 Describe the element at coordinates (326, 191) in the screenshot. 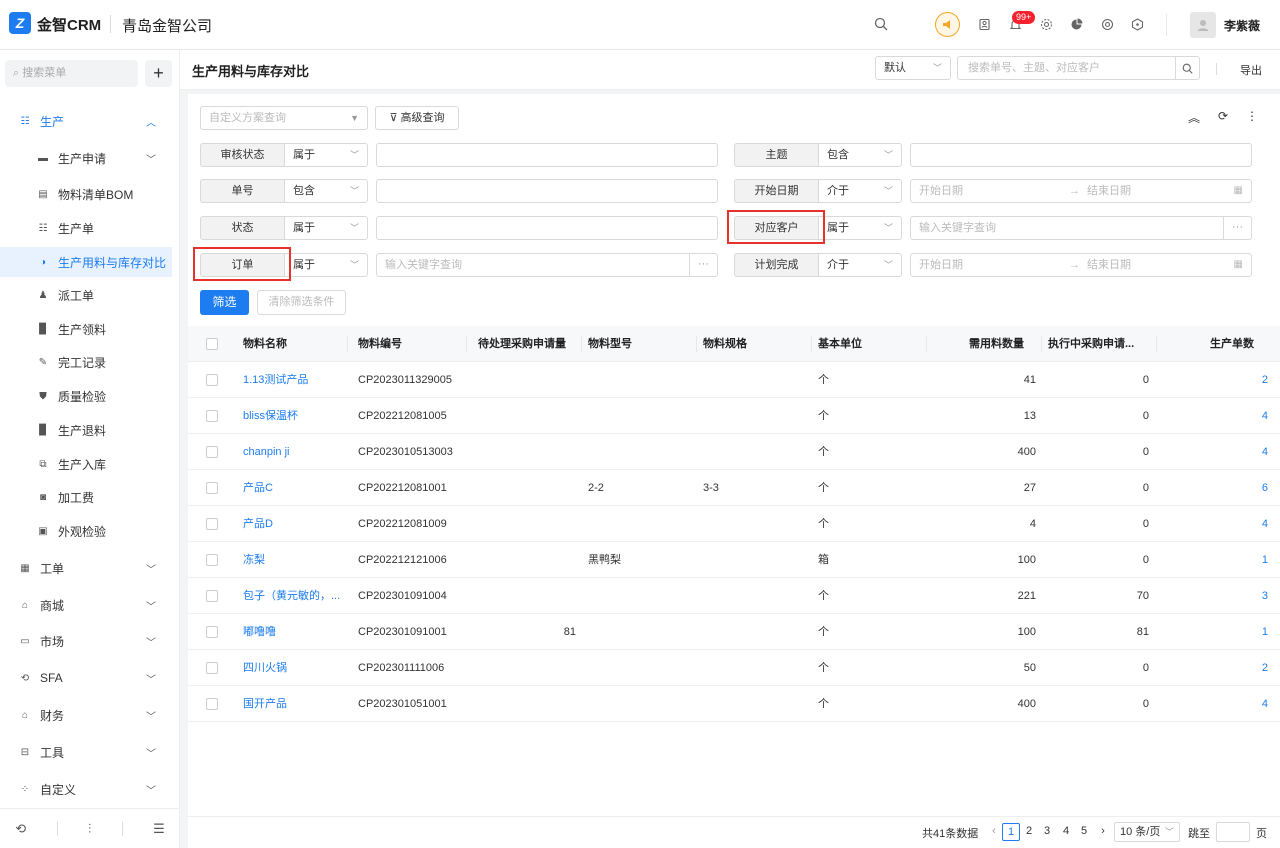

I see `filter-op-number: 包含 ﹀` at that location.